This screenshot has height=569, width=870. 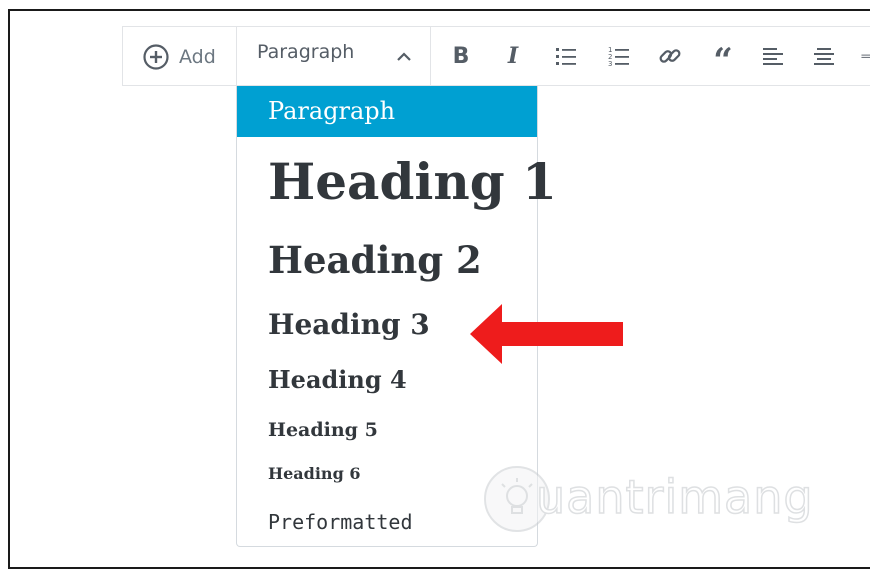 What do you see at coordinates (496, 56) in the screenshot?
I see `editor-toolbar: Add Paragraph B I 1 2 3 “` at bounding box center [496, 56].